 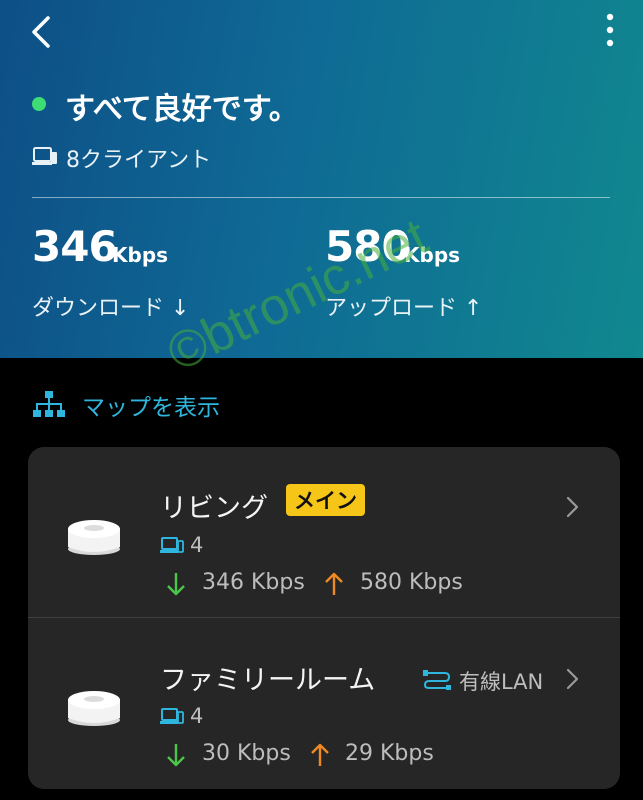 What do you see at coordinates (432, 255) in the screenshot?
I see `upload-speed-unit: Kbps` at bounding box center [432, 255].